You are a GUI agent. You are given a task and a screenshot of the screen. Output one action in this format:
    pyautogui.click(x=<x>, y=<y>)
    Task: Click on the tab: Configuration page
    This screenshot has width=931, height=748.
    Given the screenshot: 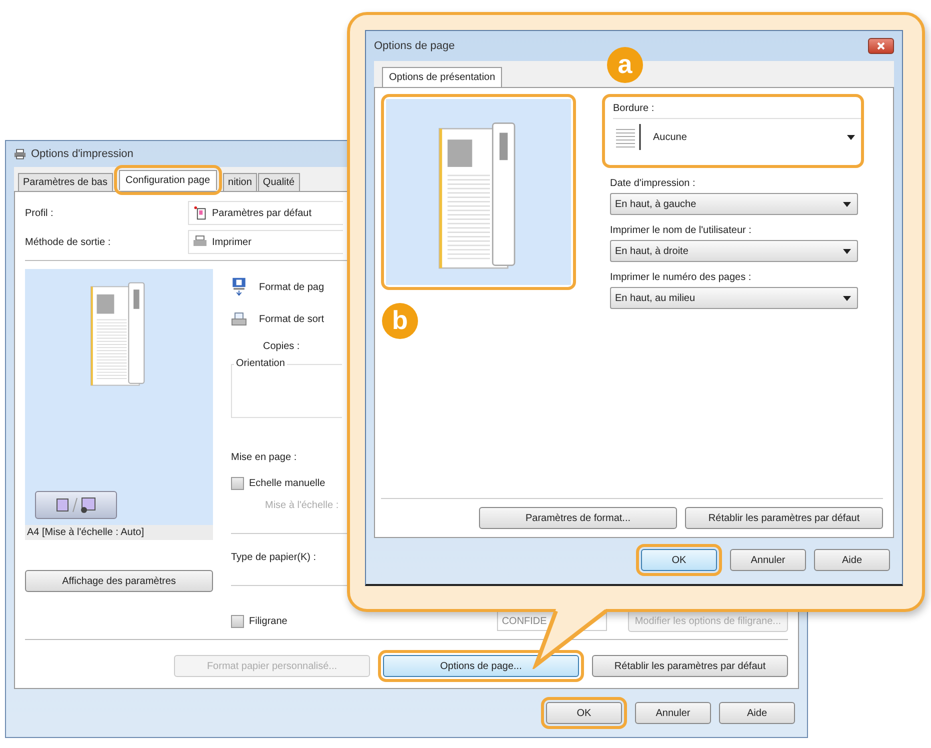 What is the action you would take?
    pyautogui.click(x=168, y=180)
    